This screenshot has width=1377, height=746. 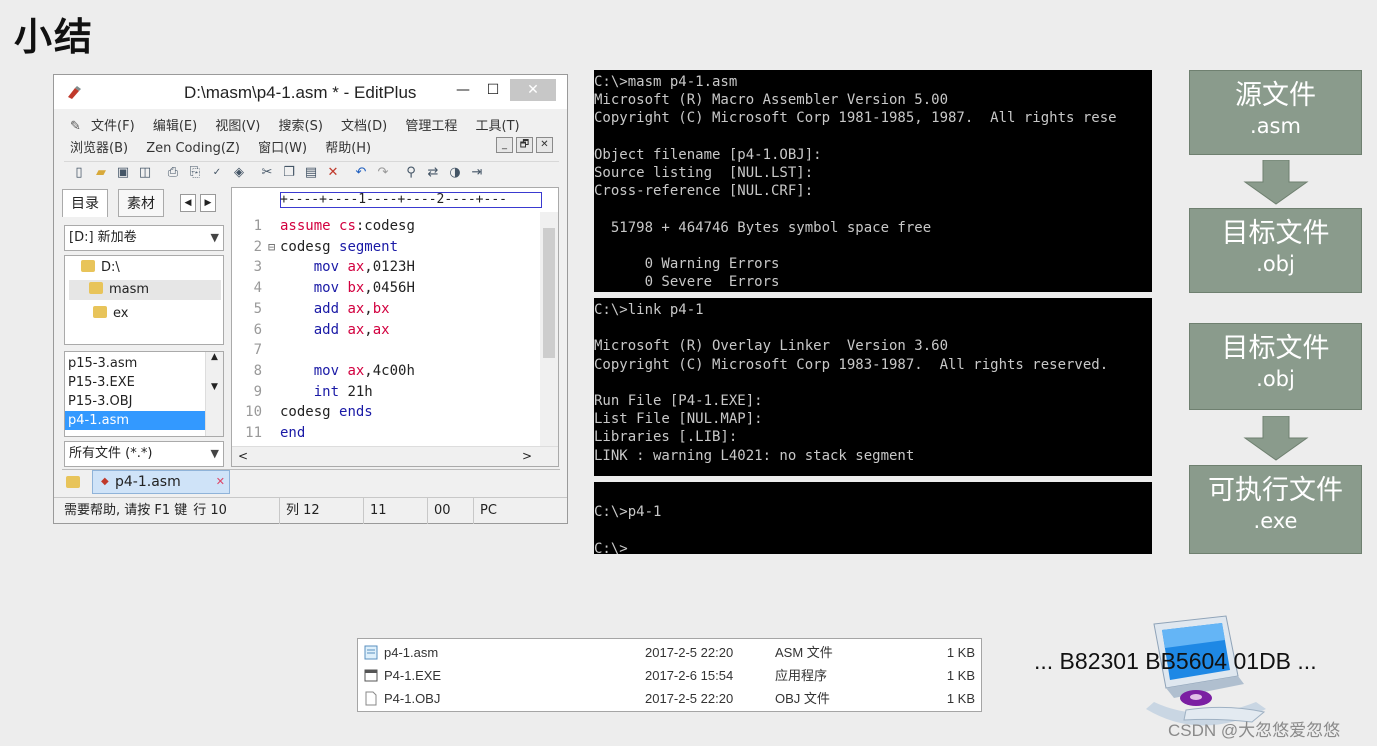 I want to click on list-item: p15-3.asm, so click(x=135, y=363).